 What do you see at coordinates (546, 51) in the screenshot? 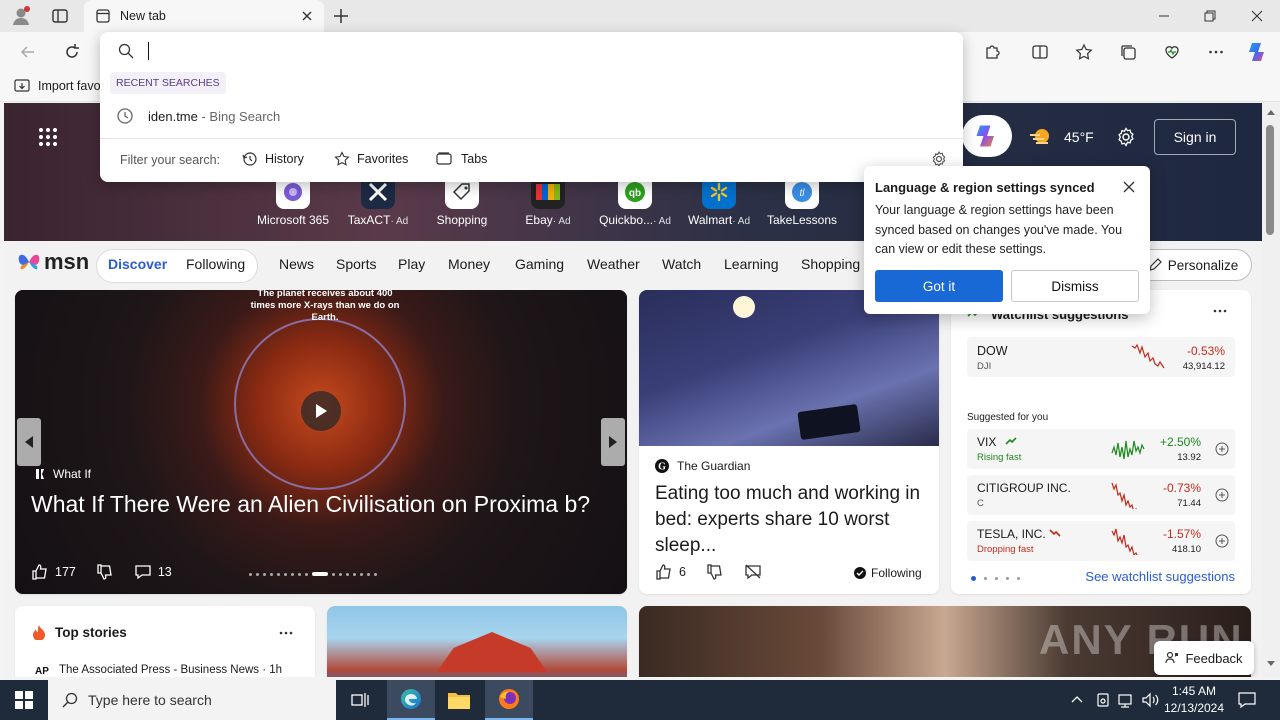
I see `address-input` at bounding box center [546, 51].